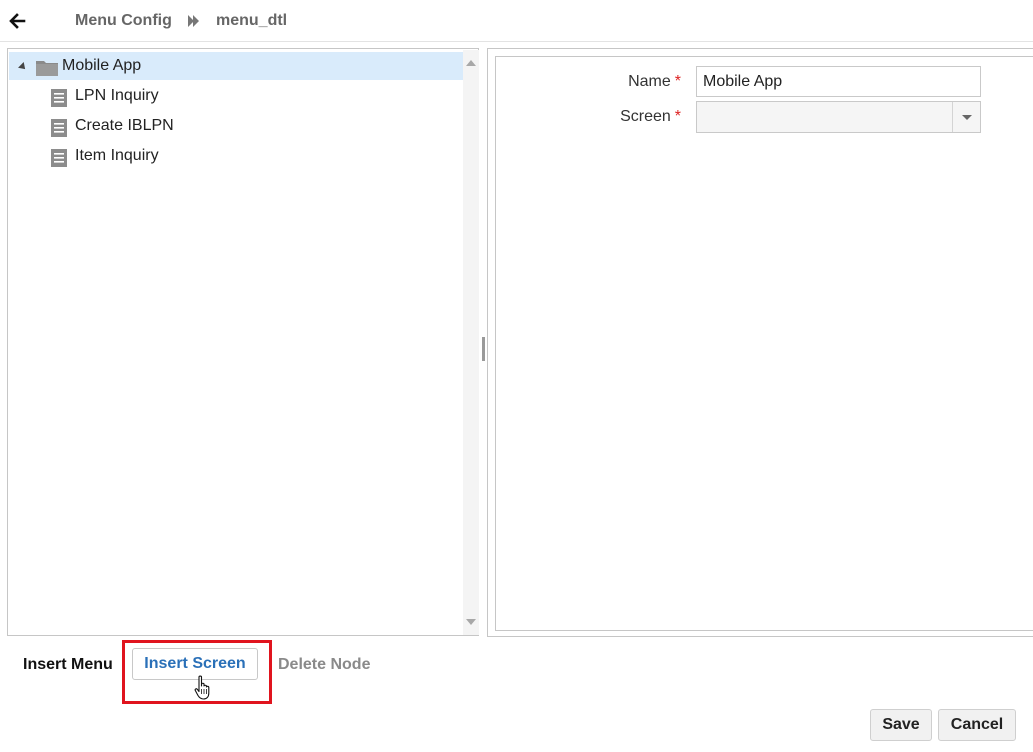 This screenshot has height=752, width=1033. What do you see at coordinates (471, 622) in the screenshot?
I see `scroll-down-arrow-icon` at bounding box center [471, 622].